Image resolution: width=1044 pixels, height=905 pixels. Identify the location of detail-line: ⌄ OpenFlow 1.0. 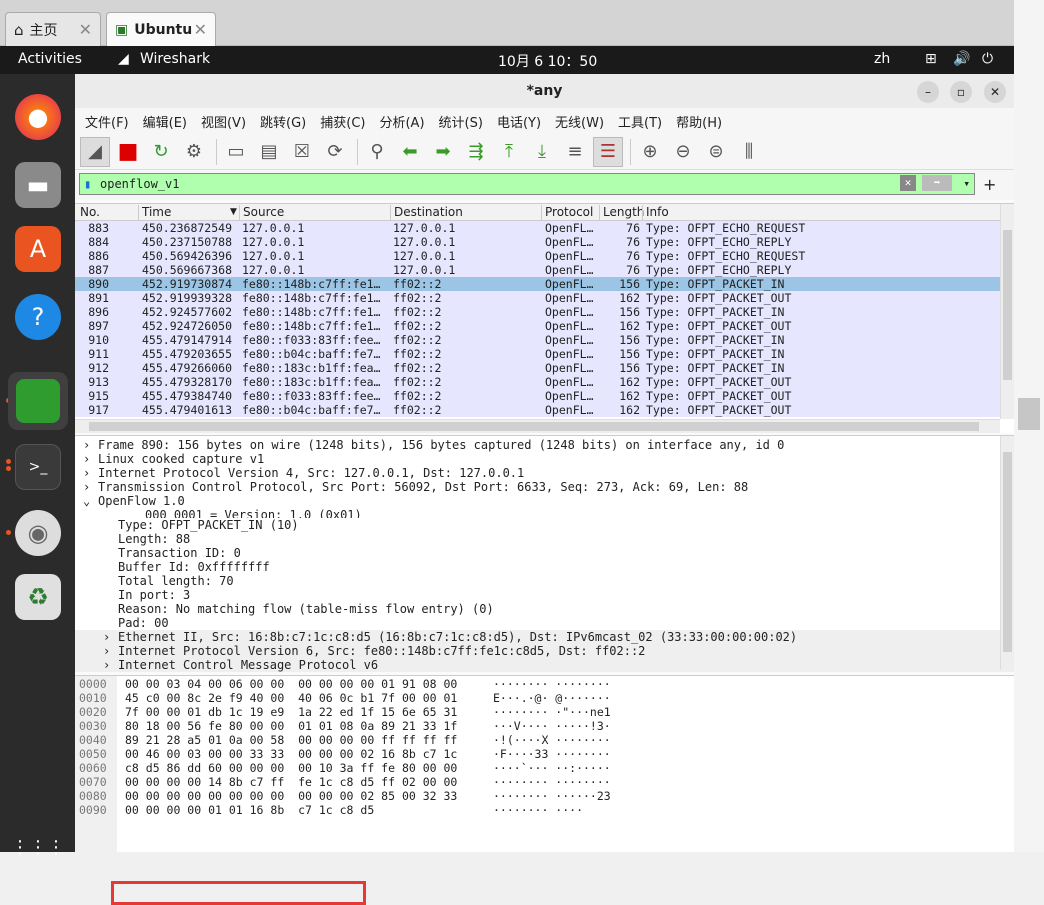
(544, 501).